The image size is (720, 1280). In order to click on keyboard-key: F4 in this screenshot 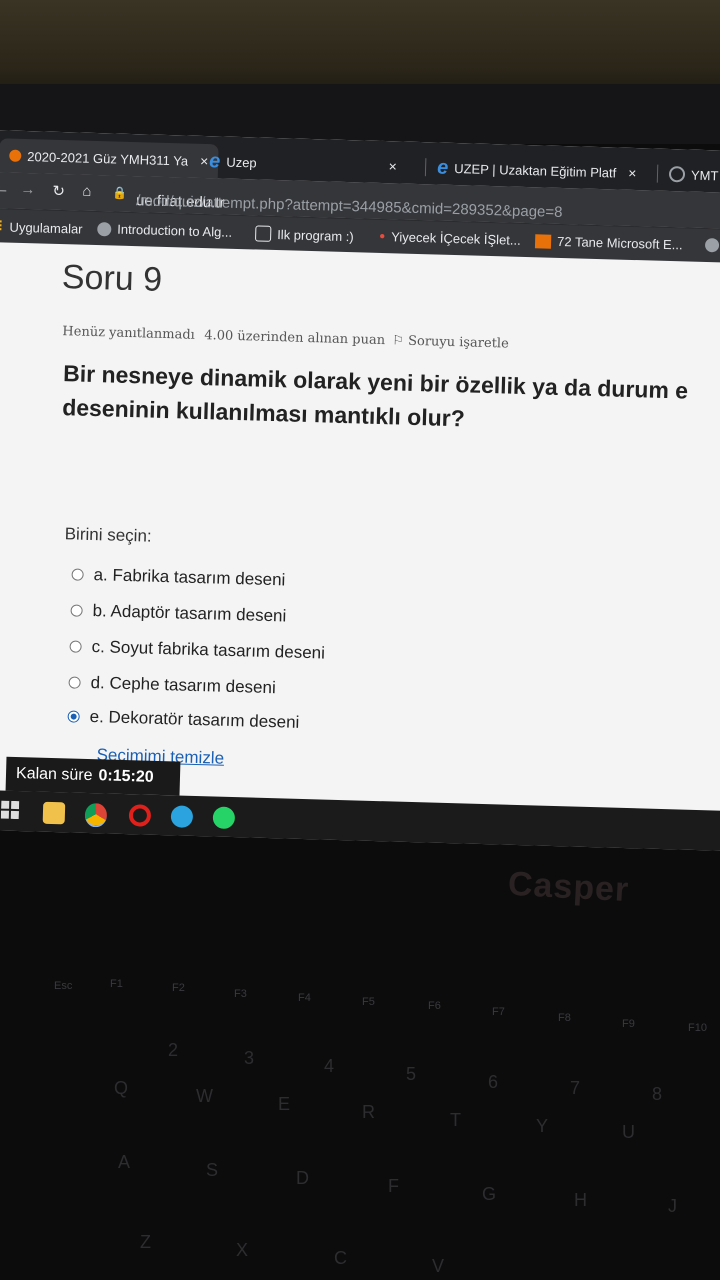, I will do `click(304, 998)`.